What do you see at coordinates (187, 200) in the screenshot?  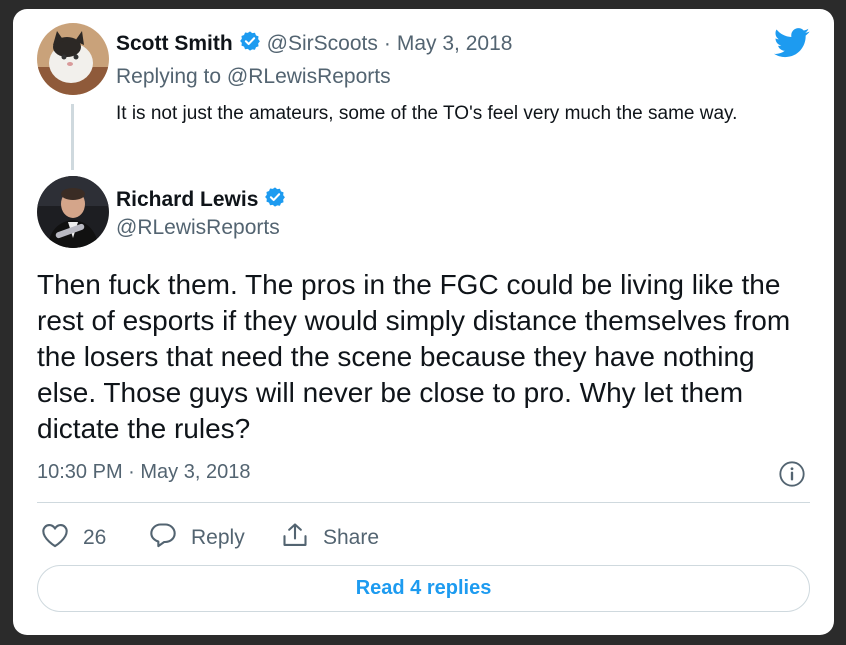 I see `main-author-name: Richard Lewis` at bounding box center [187, 200].